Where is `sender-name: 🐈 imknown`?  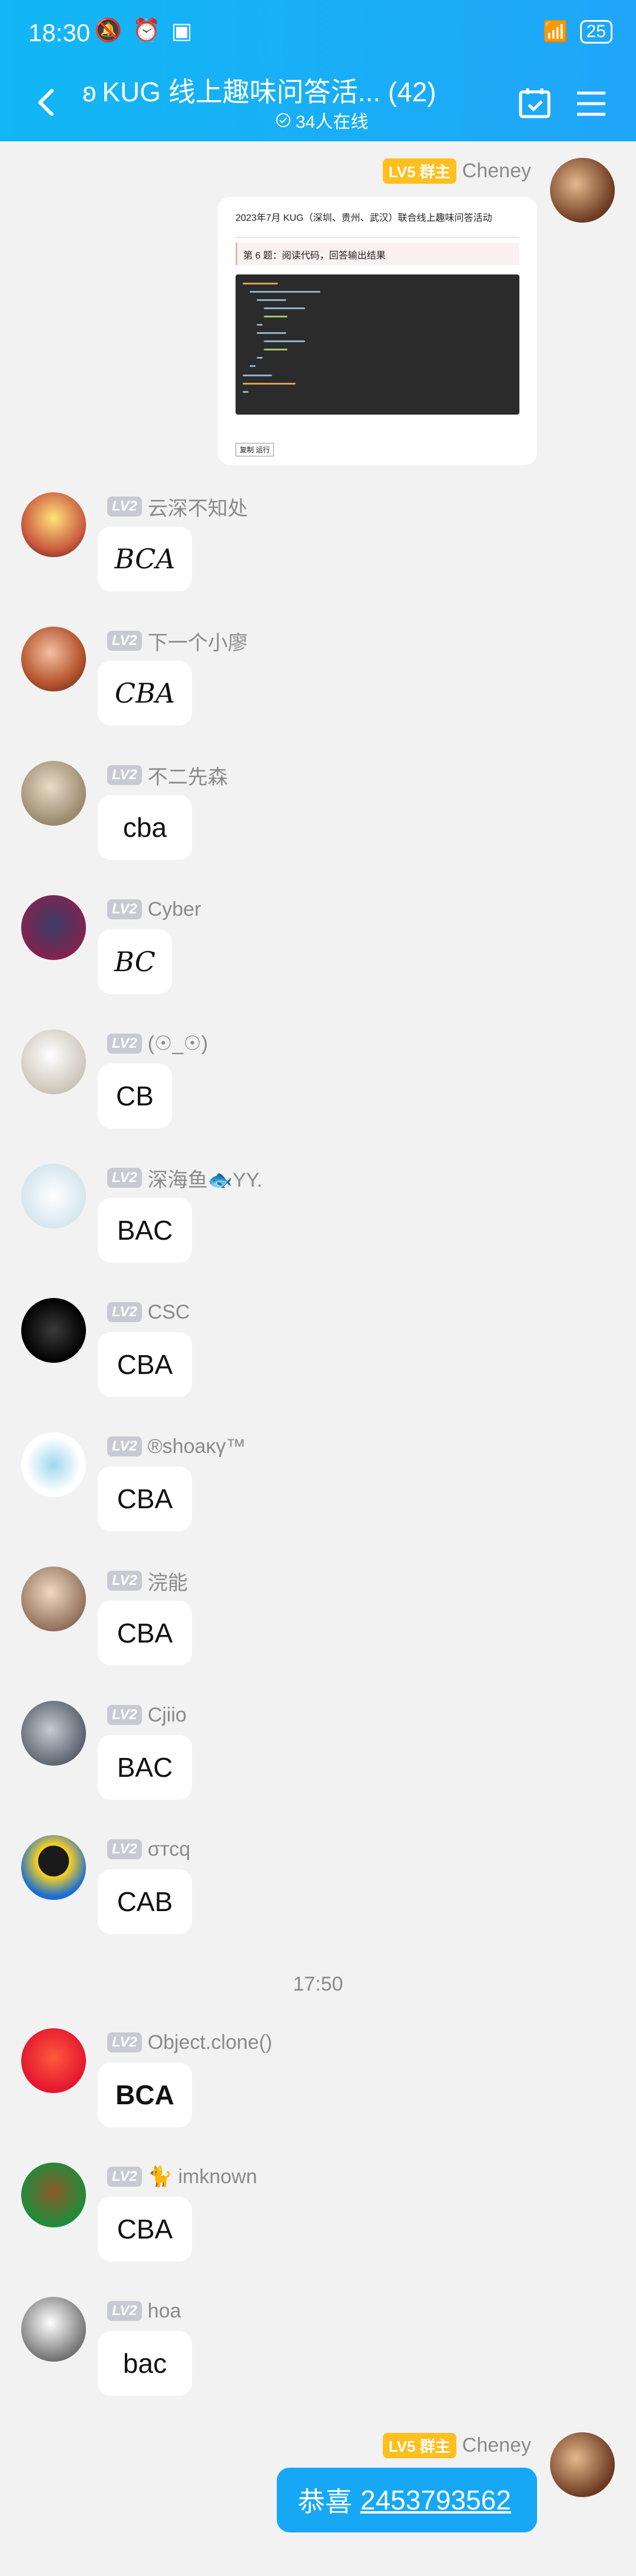
sender-name: 🐈 imknown is located at coordinates (202, 2177).